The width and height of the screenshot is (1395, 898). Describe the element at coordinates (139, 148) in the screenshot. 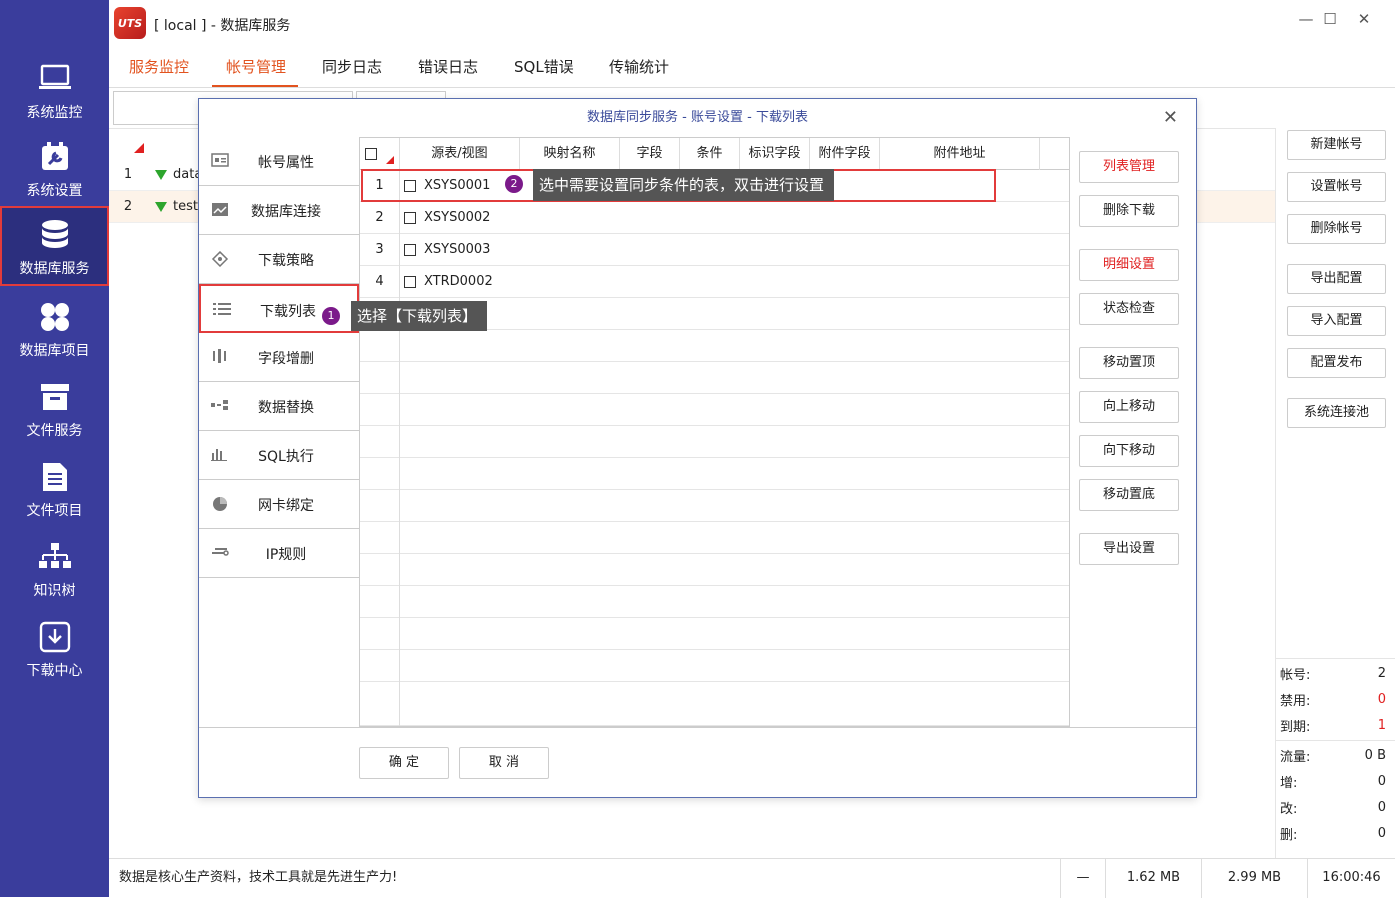

I see `sort-corner-marker` at that location.